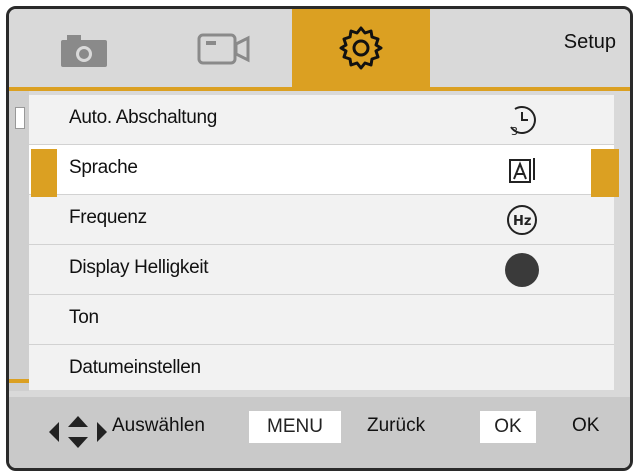 This screenshot has height=475, width=637. I want to click on dpad-icon, so click(78, 434).